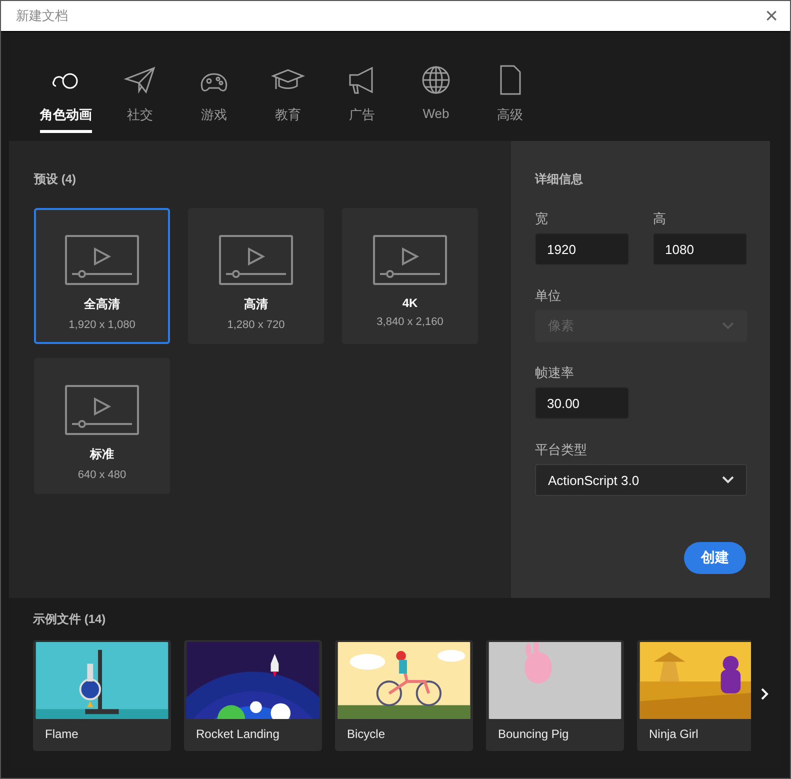 This screenshot has height=779, width=791. What do you see at coordinates (102, 325) in the screenshot?
I see `preset-size: 1,920 x 1,080` at bounding box center [102, 325].